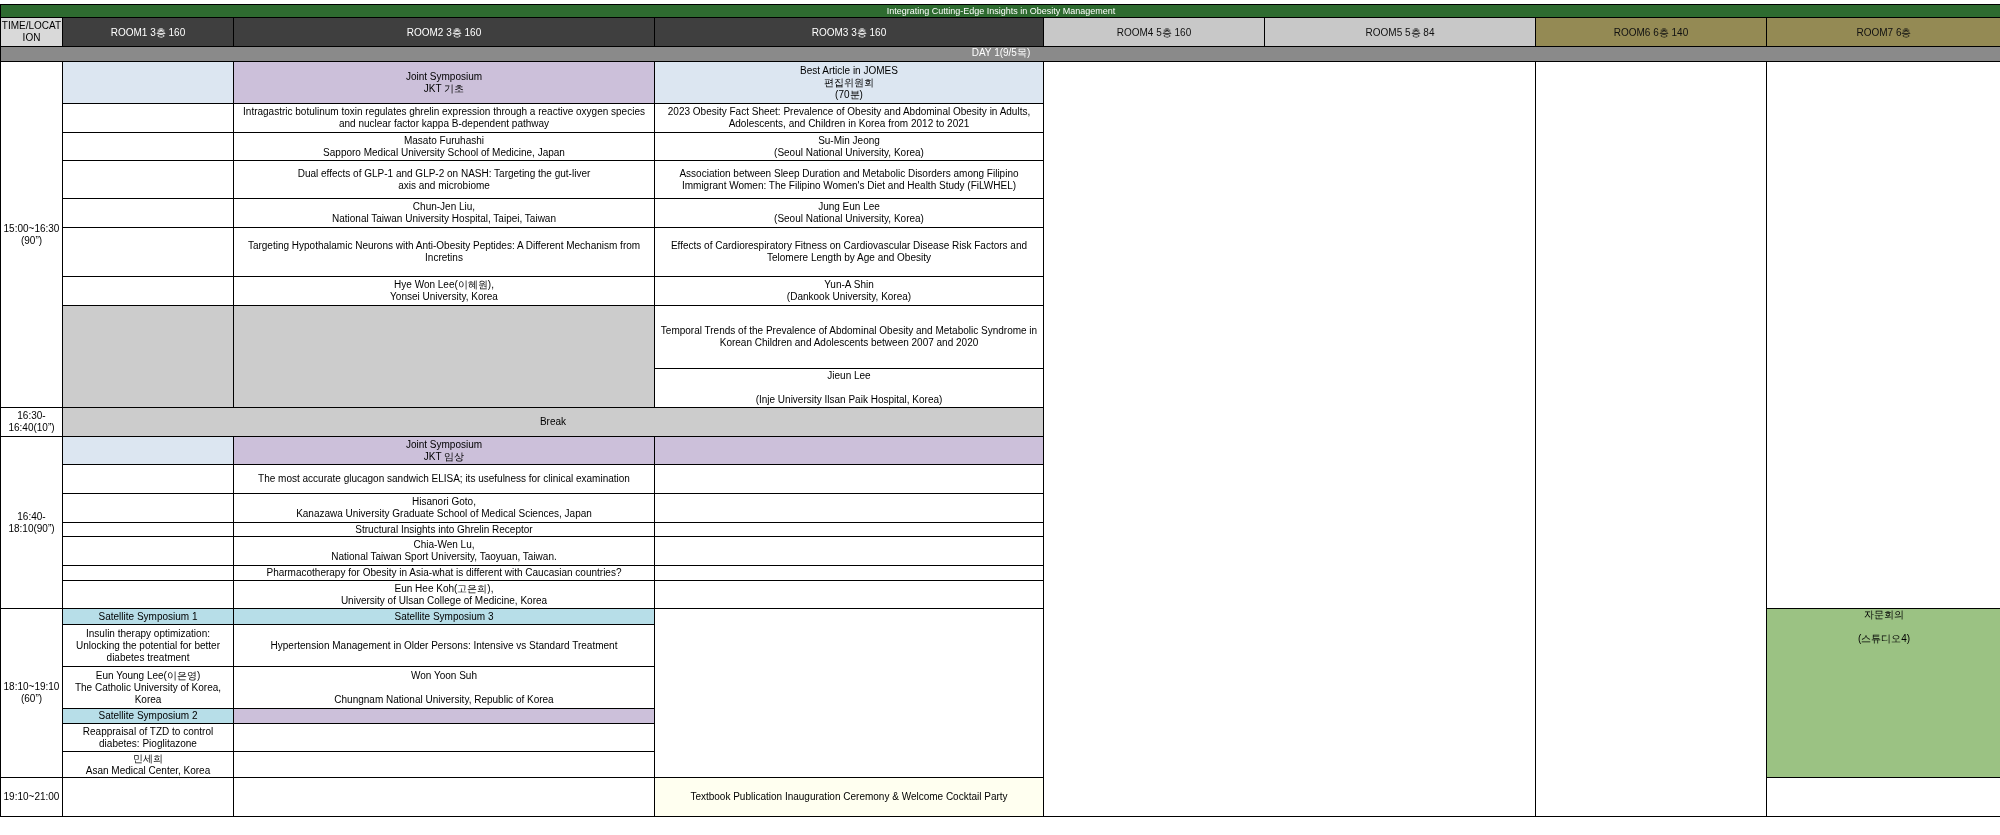 The width and height of the screenshot is (2000, 835). Describe the element at coordinates (849, 291) in the screenshot. I see `speaker-info: Yun-A Shin (Dankook University, Korea)` at that location.